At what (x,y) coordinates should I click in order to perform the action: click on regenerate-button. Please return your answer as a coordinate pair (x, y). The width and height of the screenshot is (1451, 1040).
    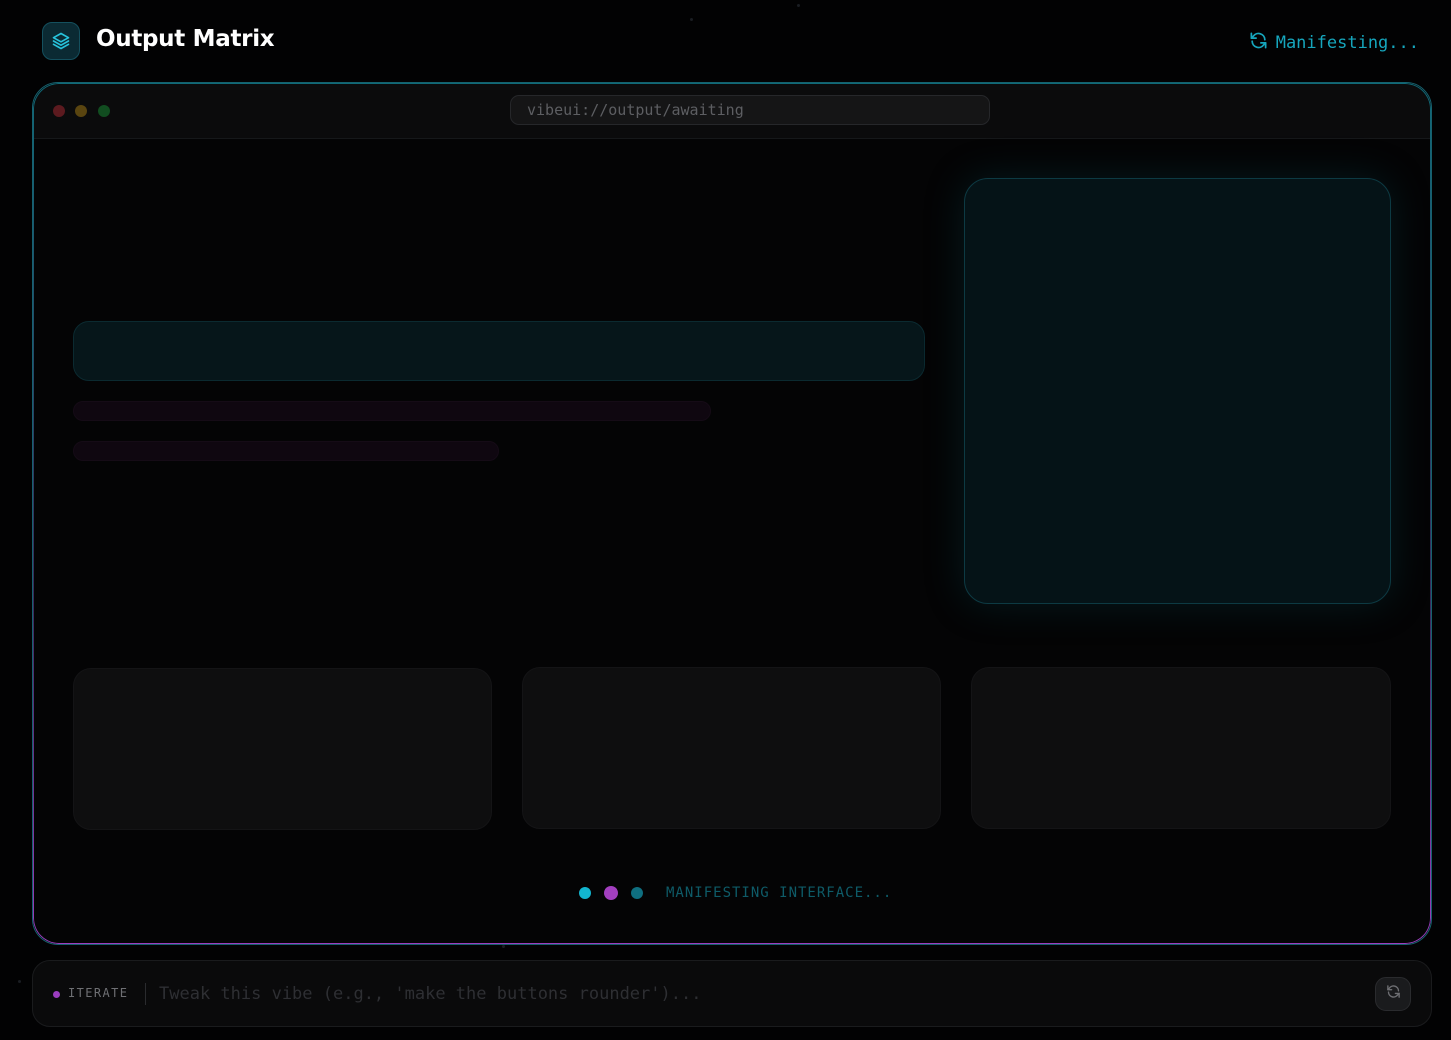
    Looking at the image, I should click on (1393, 994).